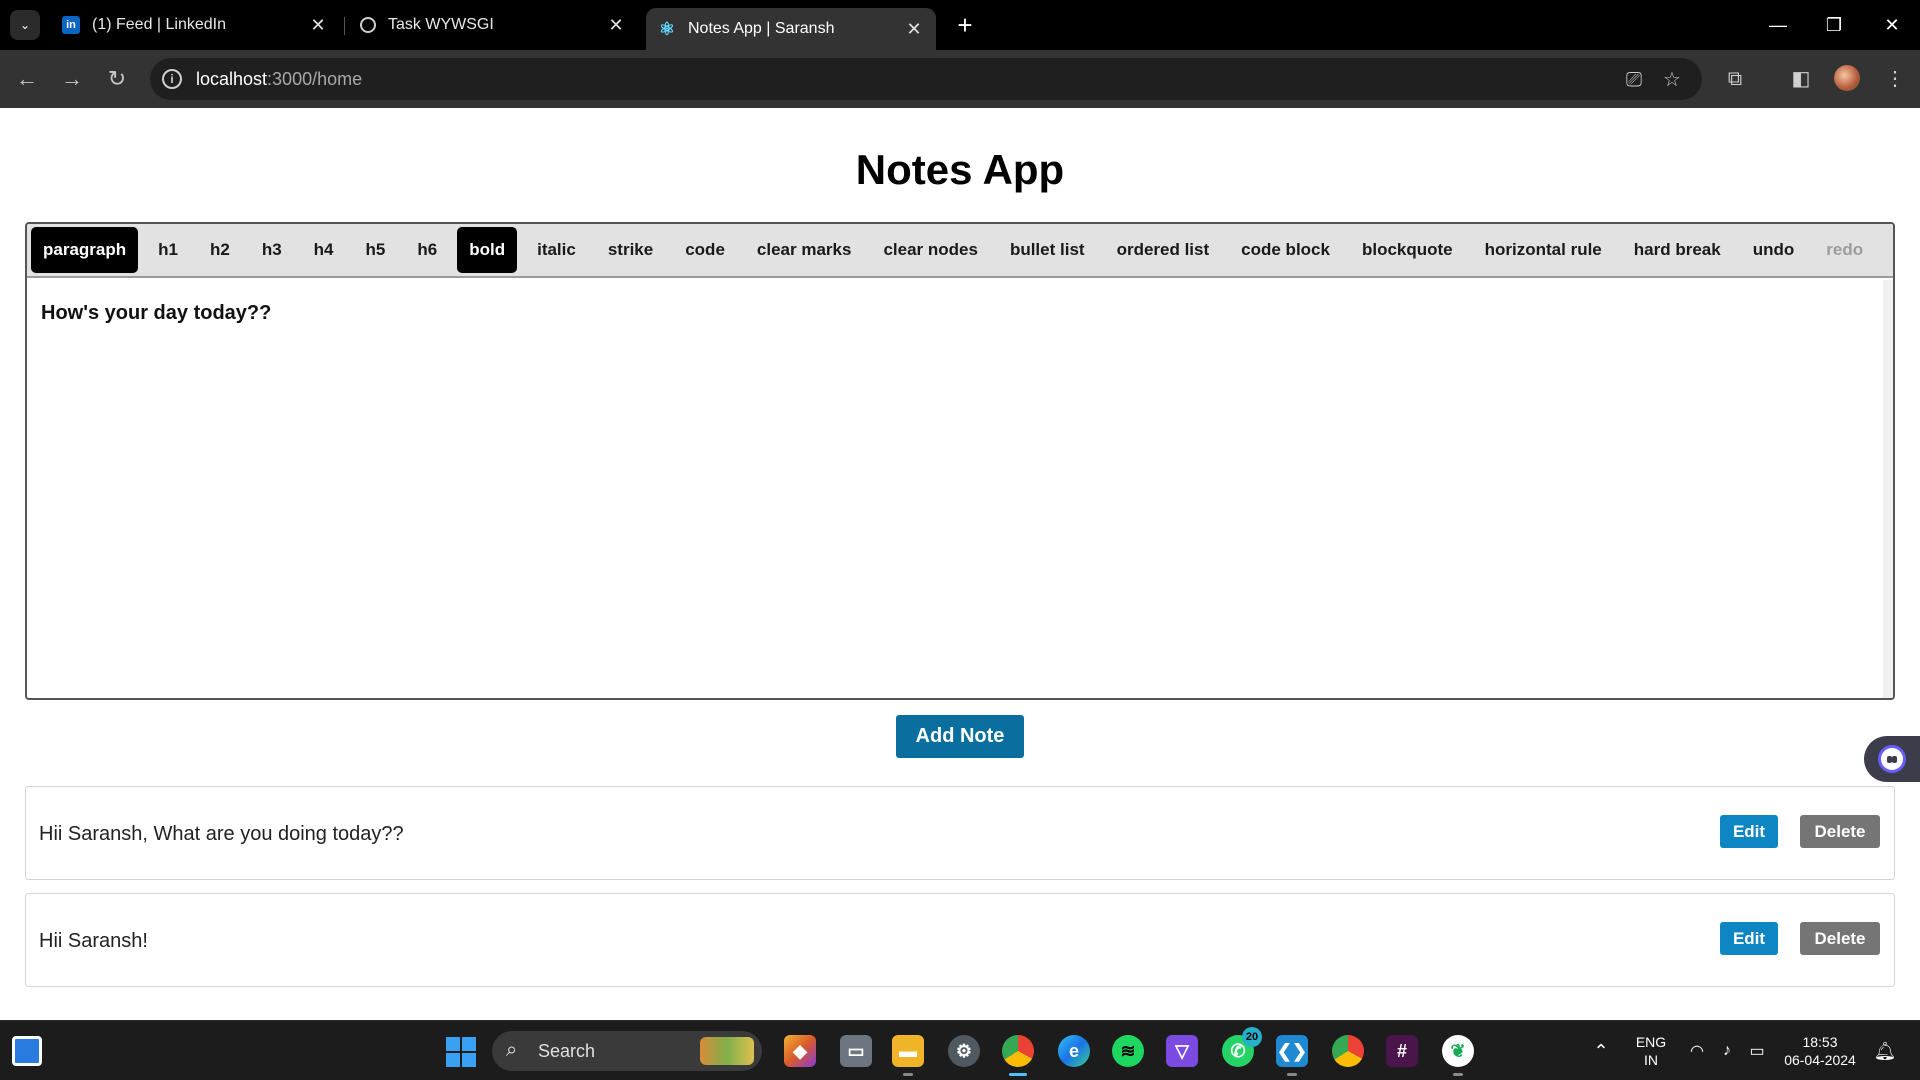  What do you see at coordinates (117, 79) in the screenshot?
I see `reload-button: ↻` at bounding box center [117, 79].